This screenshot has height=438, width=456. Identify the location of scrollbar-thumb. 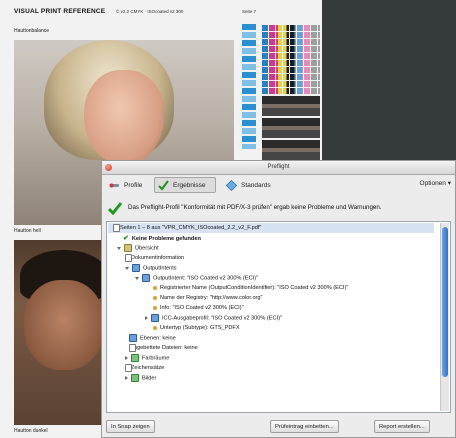
(445, 302).